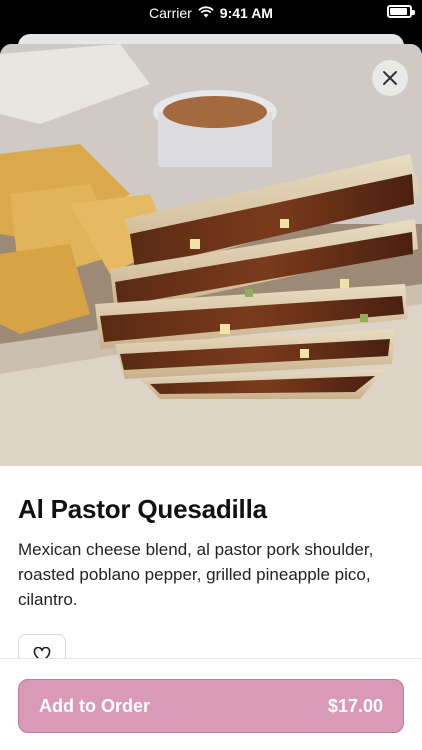 This screenshot has height=750, width=422. I want to click on carrier-label: Carrier, so click(170, 13).